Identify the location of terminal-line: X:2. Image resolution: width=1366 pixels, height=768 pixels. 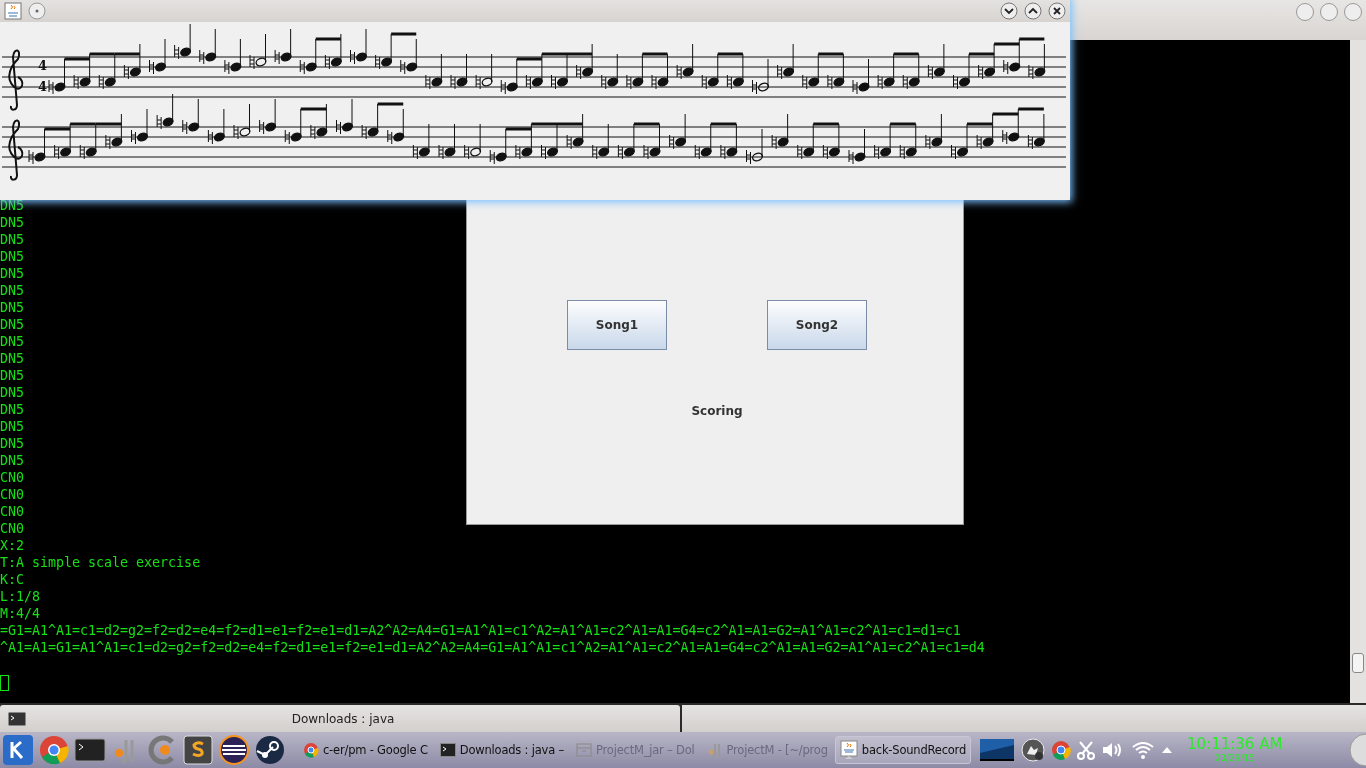
(12, 545).